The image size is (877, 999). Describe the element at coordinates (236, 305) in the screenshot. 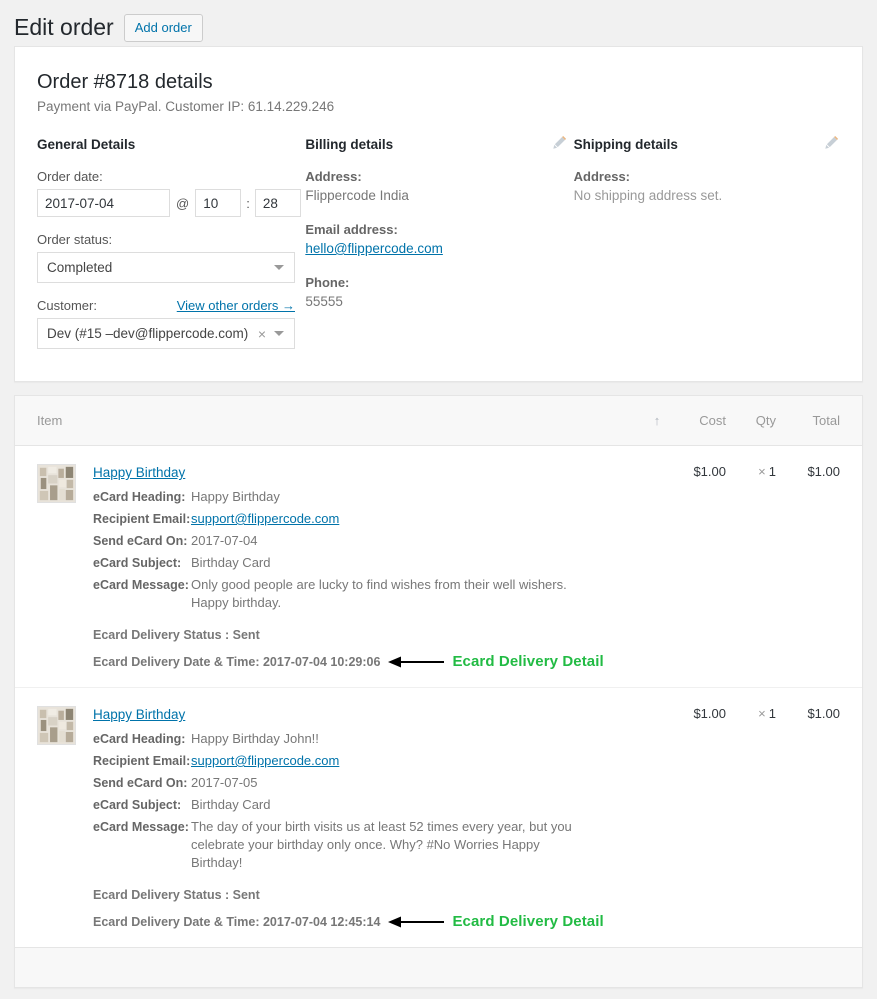

I see `view-other-orders-link: View other orders →` at that location.